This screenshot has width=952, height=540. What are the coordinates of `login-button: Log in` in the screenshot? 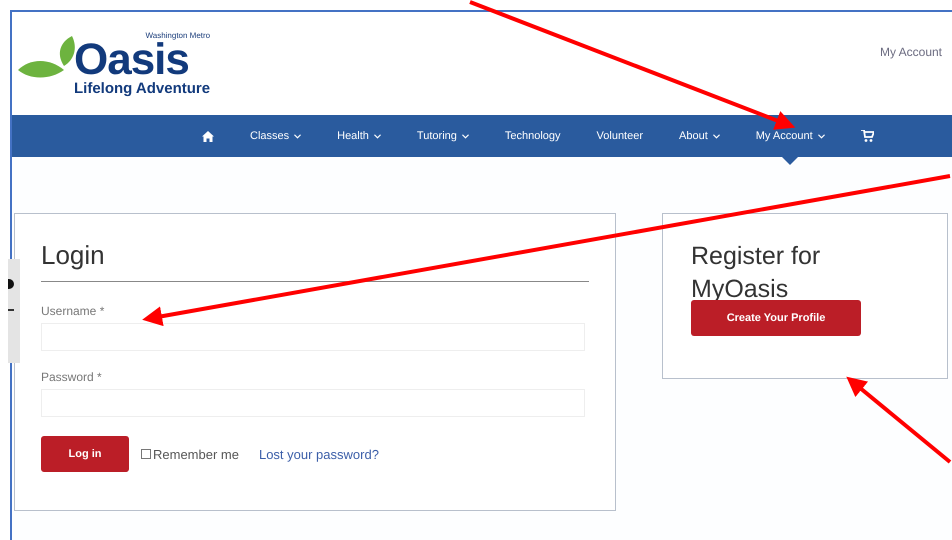 It's located at (85, 454).